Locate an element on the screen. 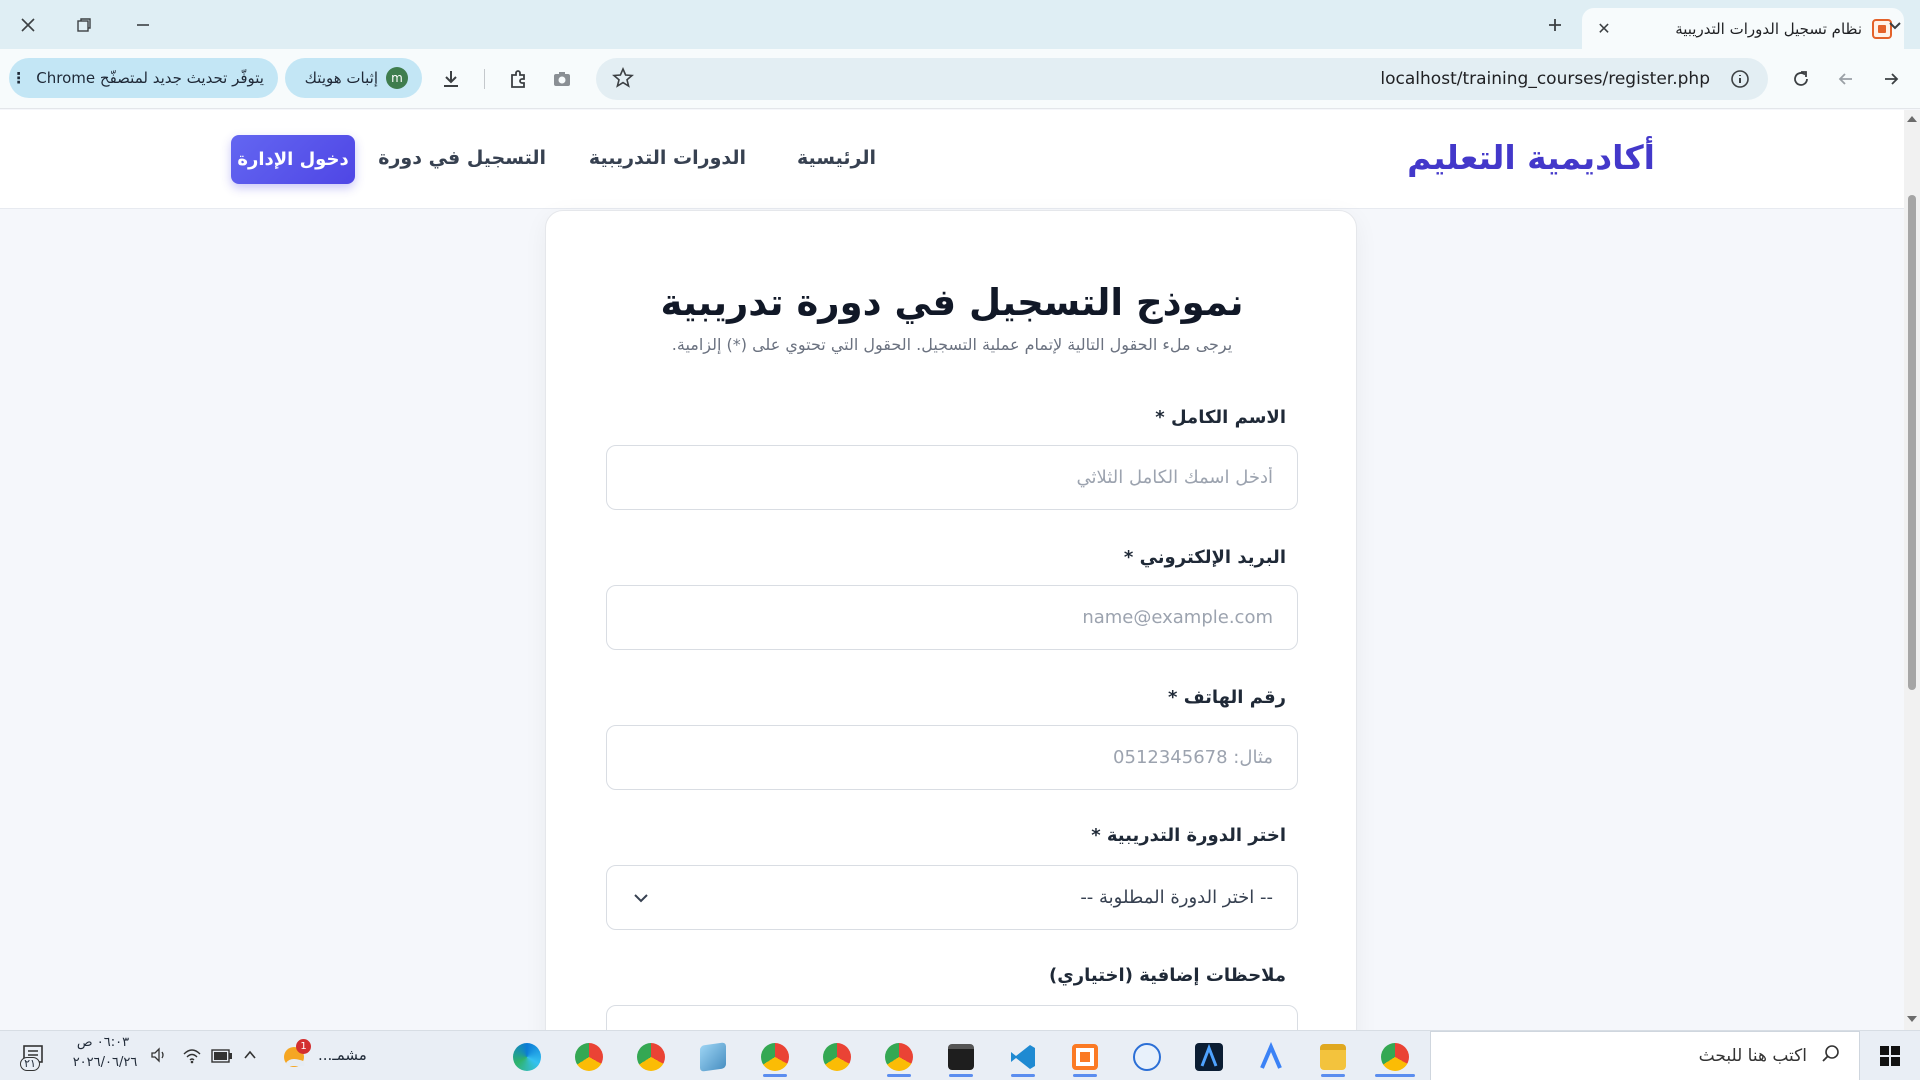 The width and height of the screenshot is (1920, 1080). taskbar-search-box: اكتب هنا للبحث is located at coordinates (1645, 1055).